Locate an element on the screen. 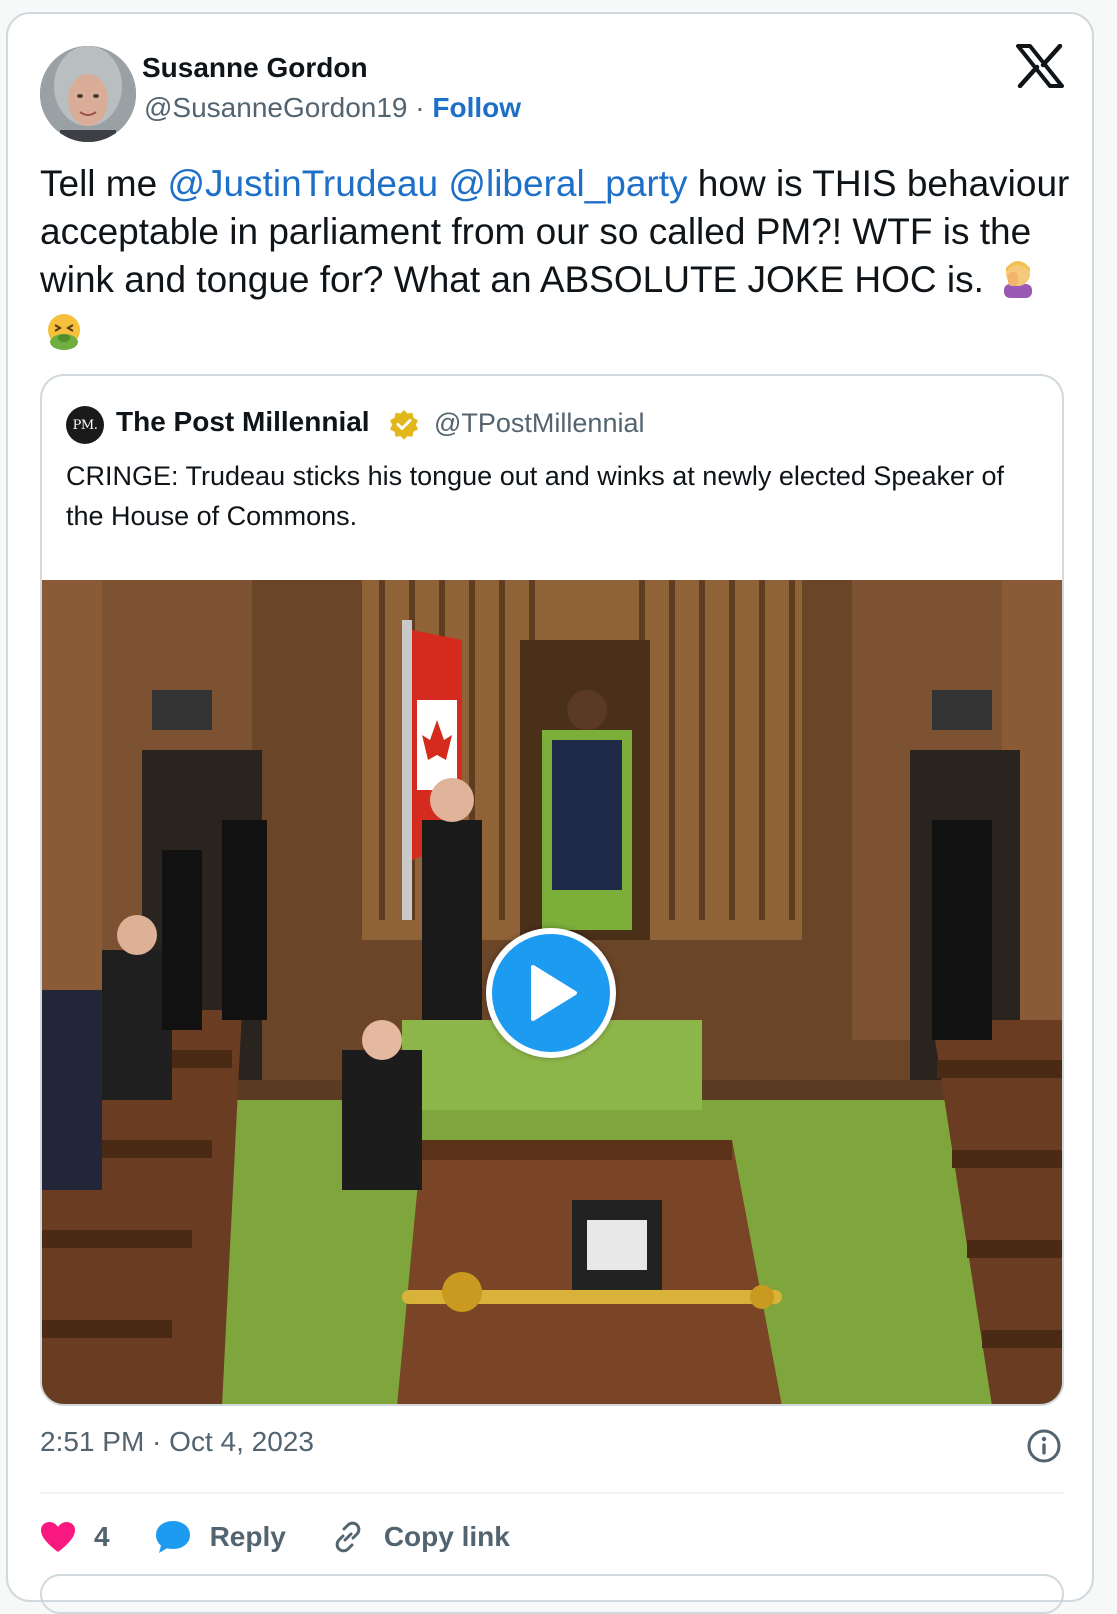 Image resolution: width=1117 pixels, height=1614 pixels. like-button: 4 is located at coordinates (75, 1537).